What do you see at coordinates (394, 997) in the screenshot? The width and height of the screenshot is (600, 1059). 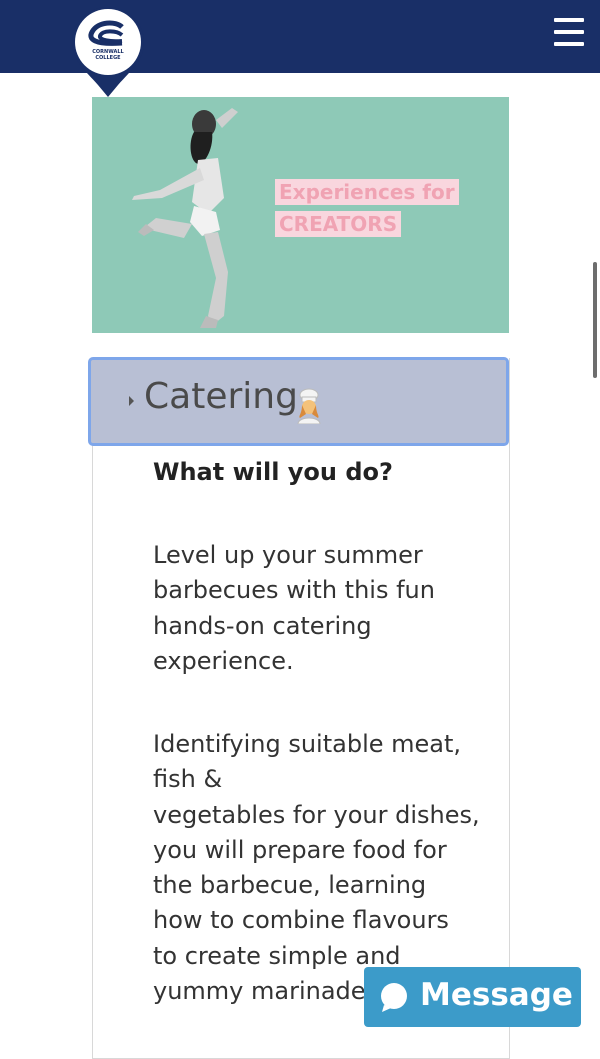 I see `chat-bubble-icon` at bounding box center [394, 997].